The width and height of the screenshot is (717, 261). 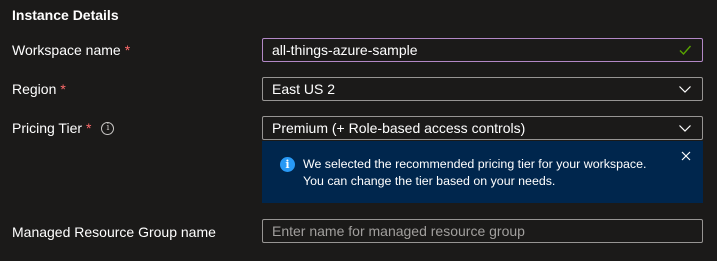 I want to click on pricing-tier-label: Pricing Tier * i, so click(x=63, y=128).